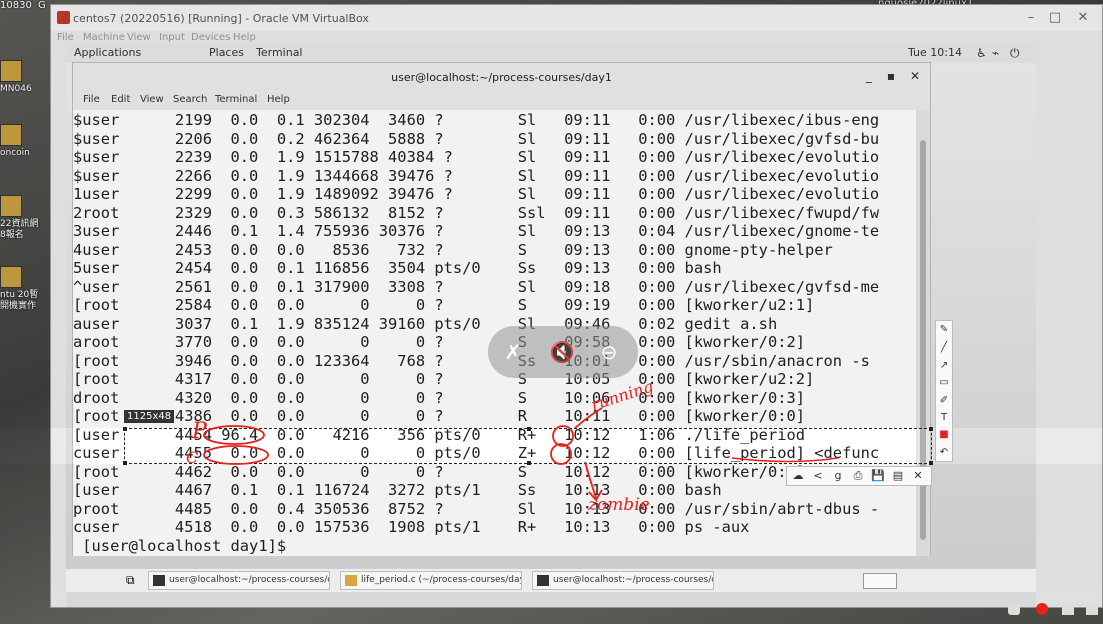  What do you see at coordinates (944, 418) in the screenshot?
I see `text-tool-icon: T` at bounding box center [944, 418].